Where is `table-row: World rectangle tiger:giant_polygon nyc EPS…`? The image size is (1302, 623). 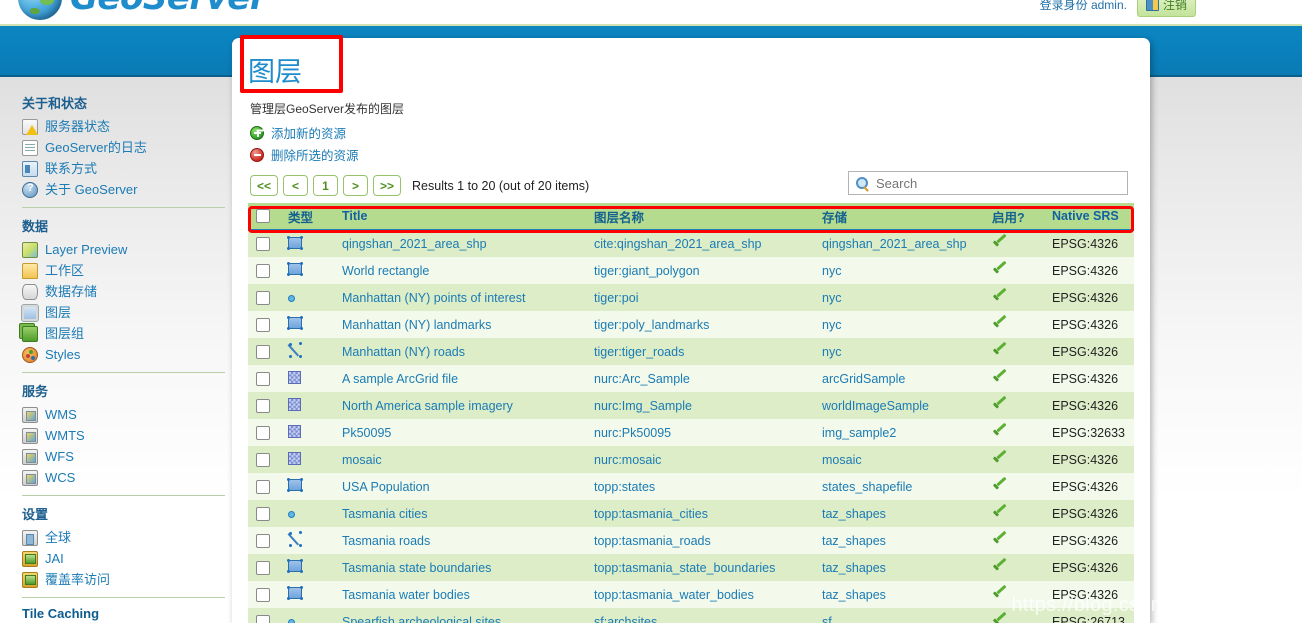 table-row: World rectangle tiger:giant_polygon nyc EPS… is located at coordinates (691, 270).